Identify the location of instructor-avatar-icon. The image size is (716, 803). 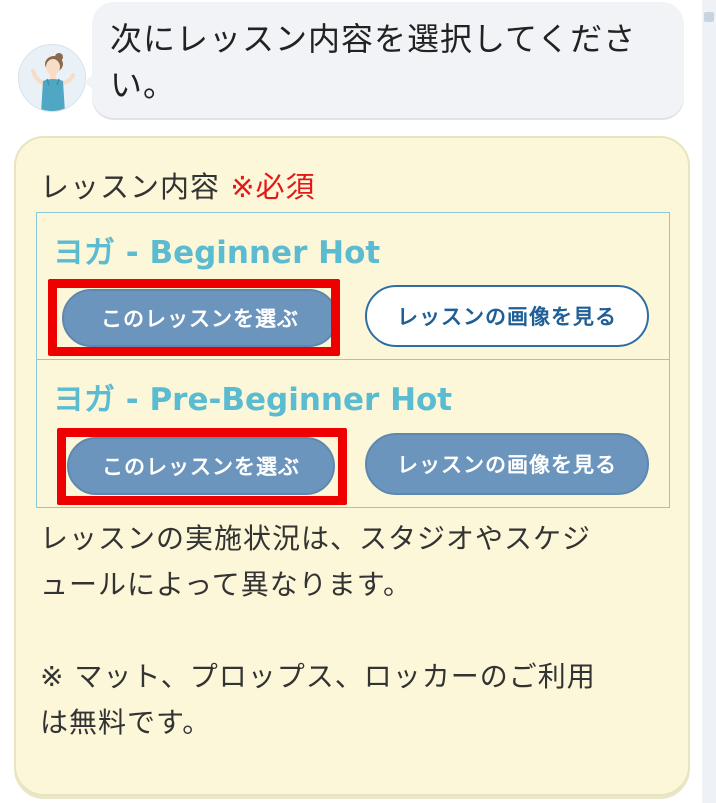
(52, 78).